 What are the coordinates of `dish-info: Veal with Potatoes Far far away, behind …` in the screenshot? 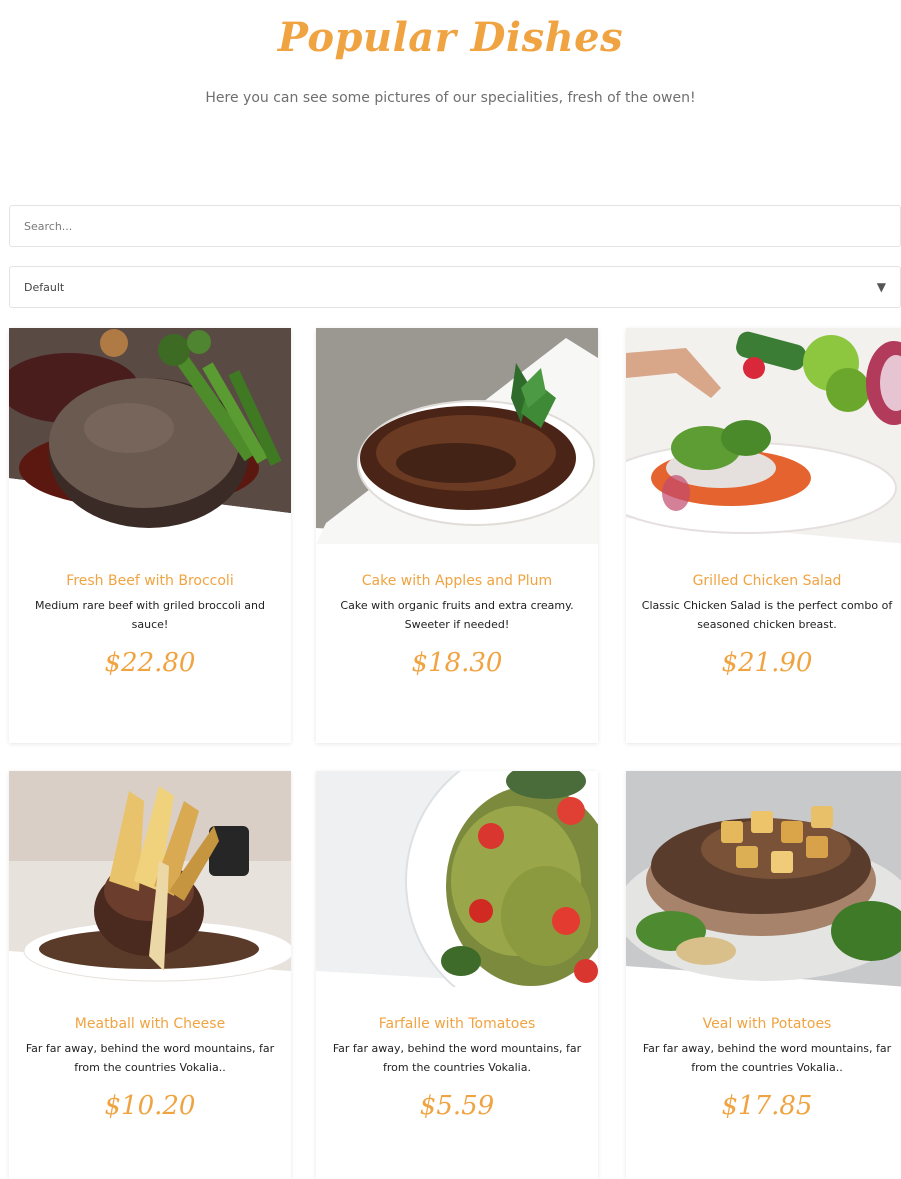 It's located at (763, 1068).